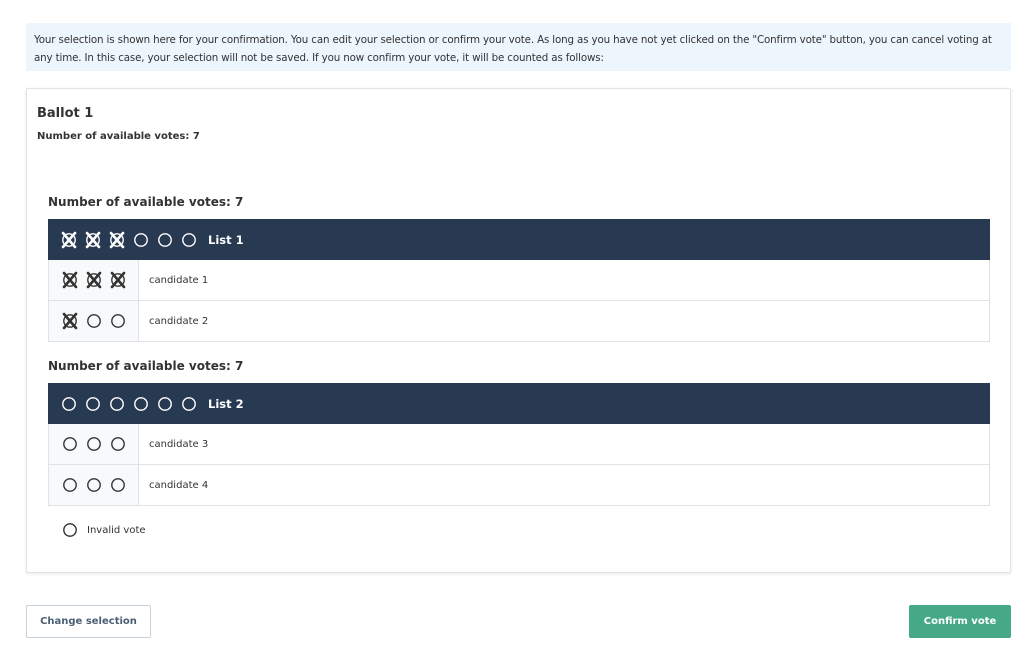 This screenshot has width=1030, height=661. What do you see at coordinates (519, 321) in the screenshot?
I see `candidate-row: candidate 2` at bounding box center [519, 321].